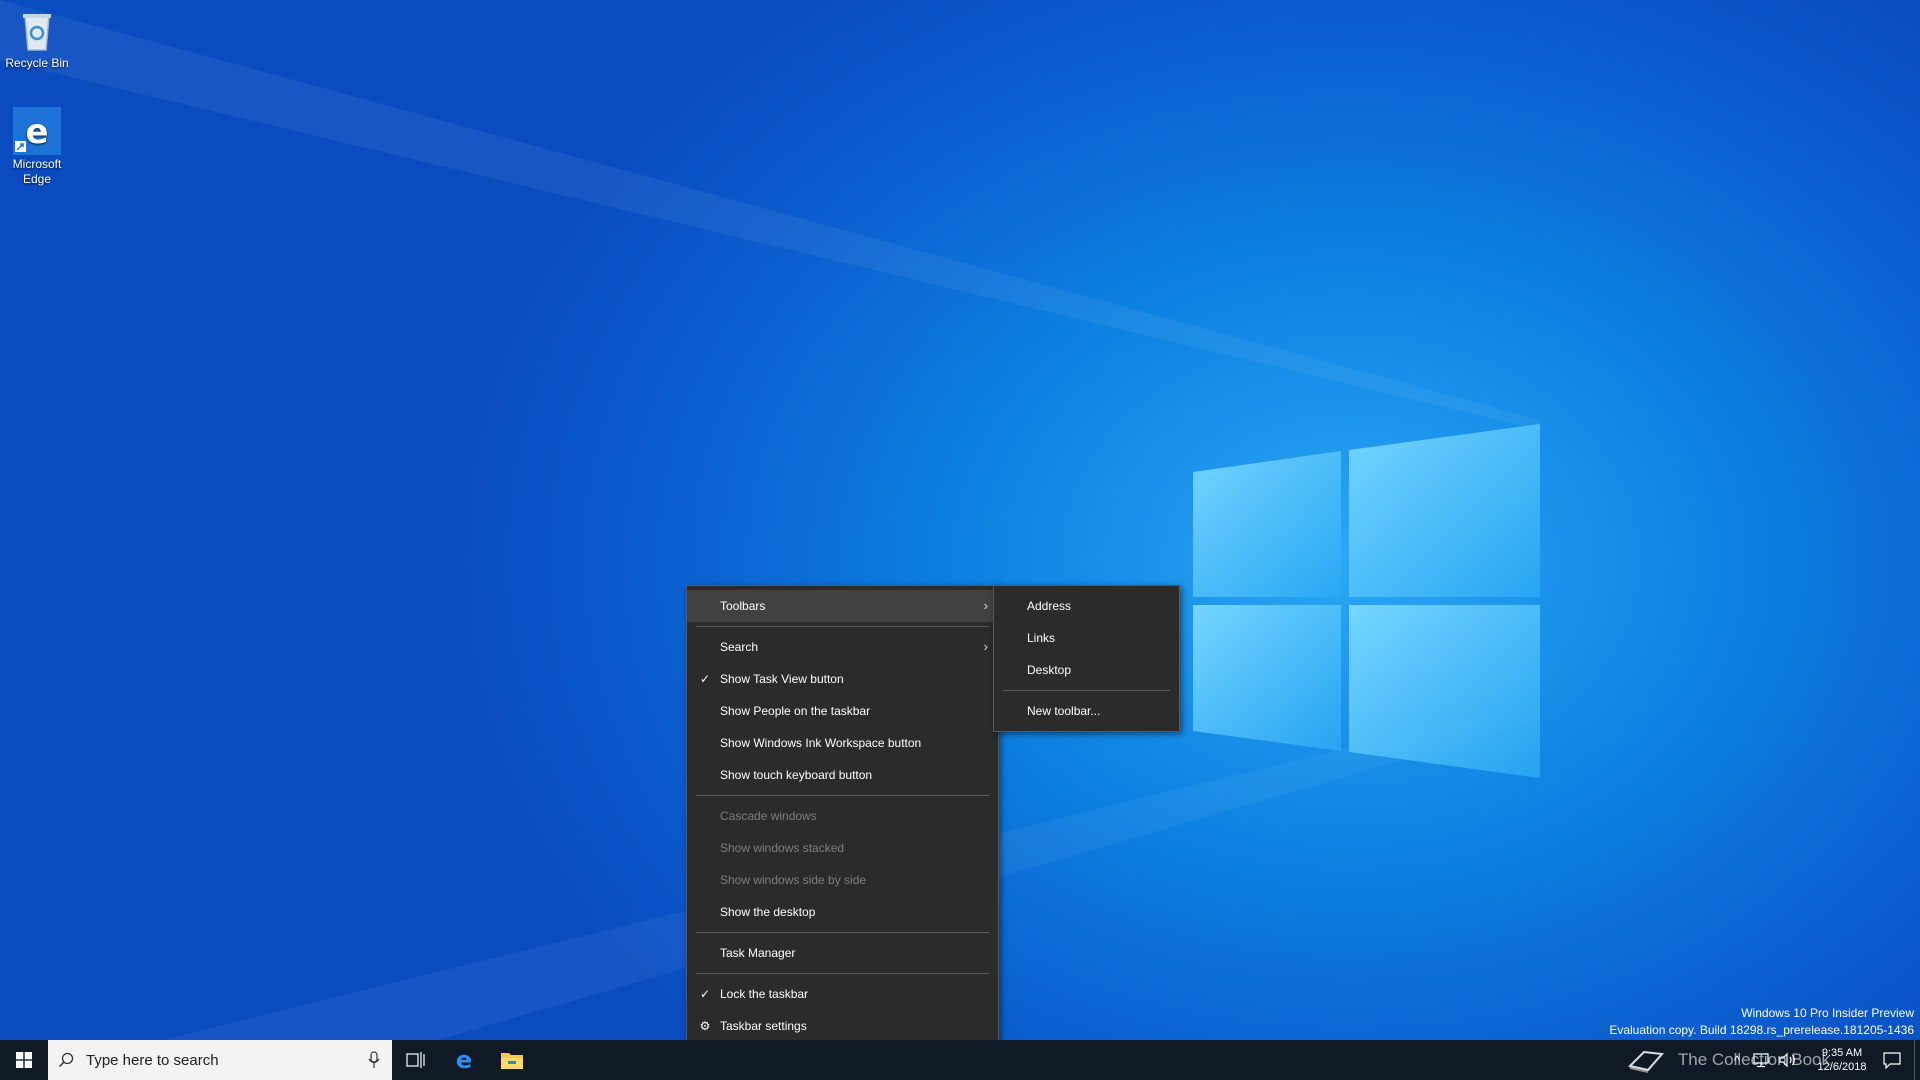 This screenshot has height=1080, width=1920. What do you see at coordinates (768, 912) in the screenshot?
I see `menu-item-label: Show the desktop` at bounding box center [768, 912].